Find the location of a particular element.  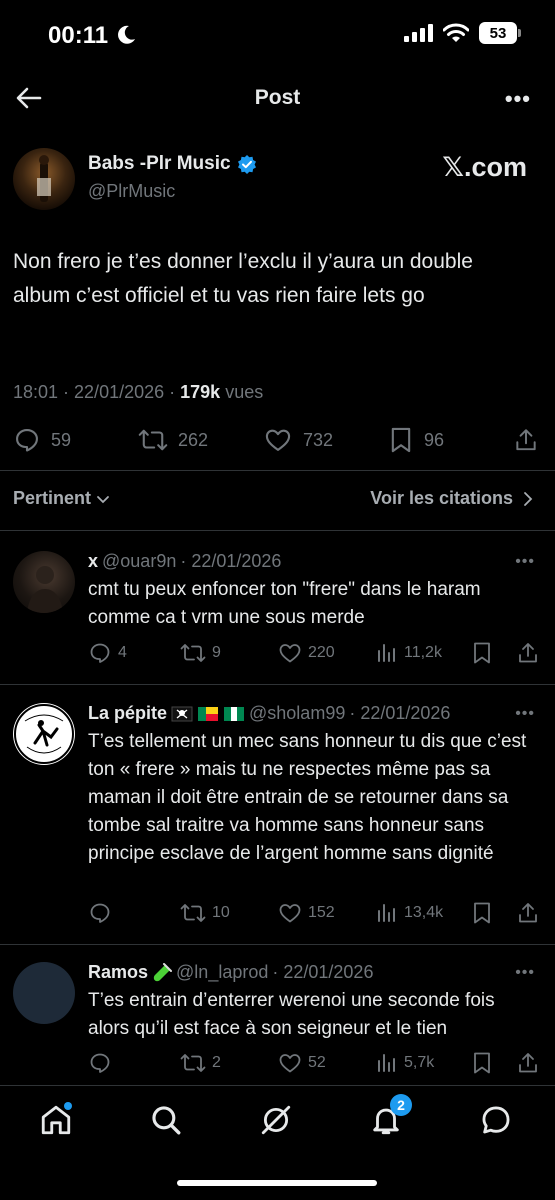

notifications-badge: 2 is located at coordinates (401, 1105).